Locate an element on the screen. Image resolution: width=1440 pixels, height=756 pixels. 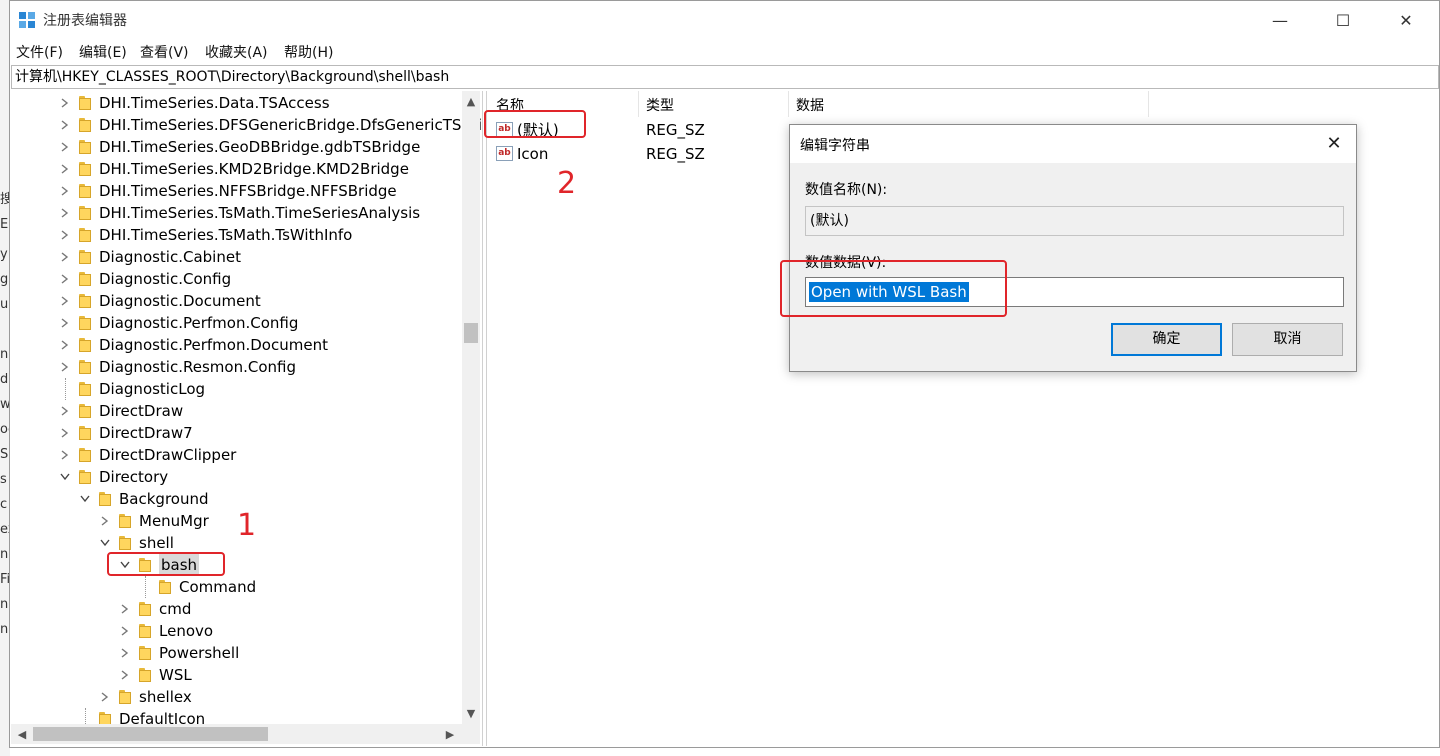
scroll-right-arrow-icon: ▶ is located at coordinates (450, 734).